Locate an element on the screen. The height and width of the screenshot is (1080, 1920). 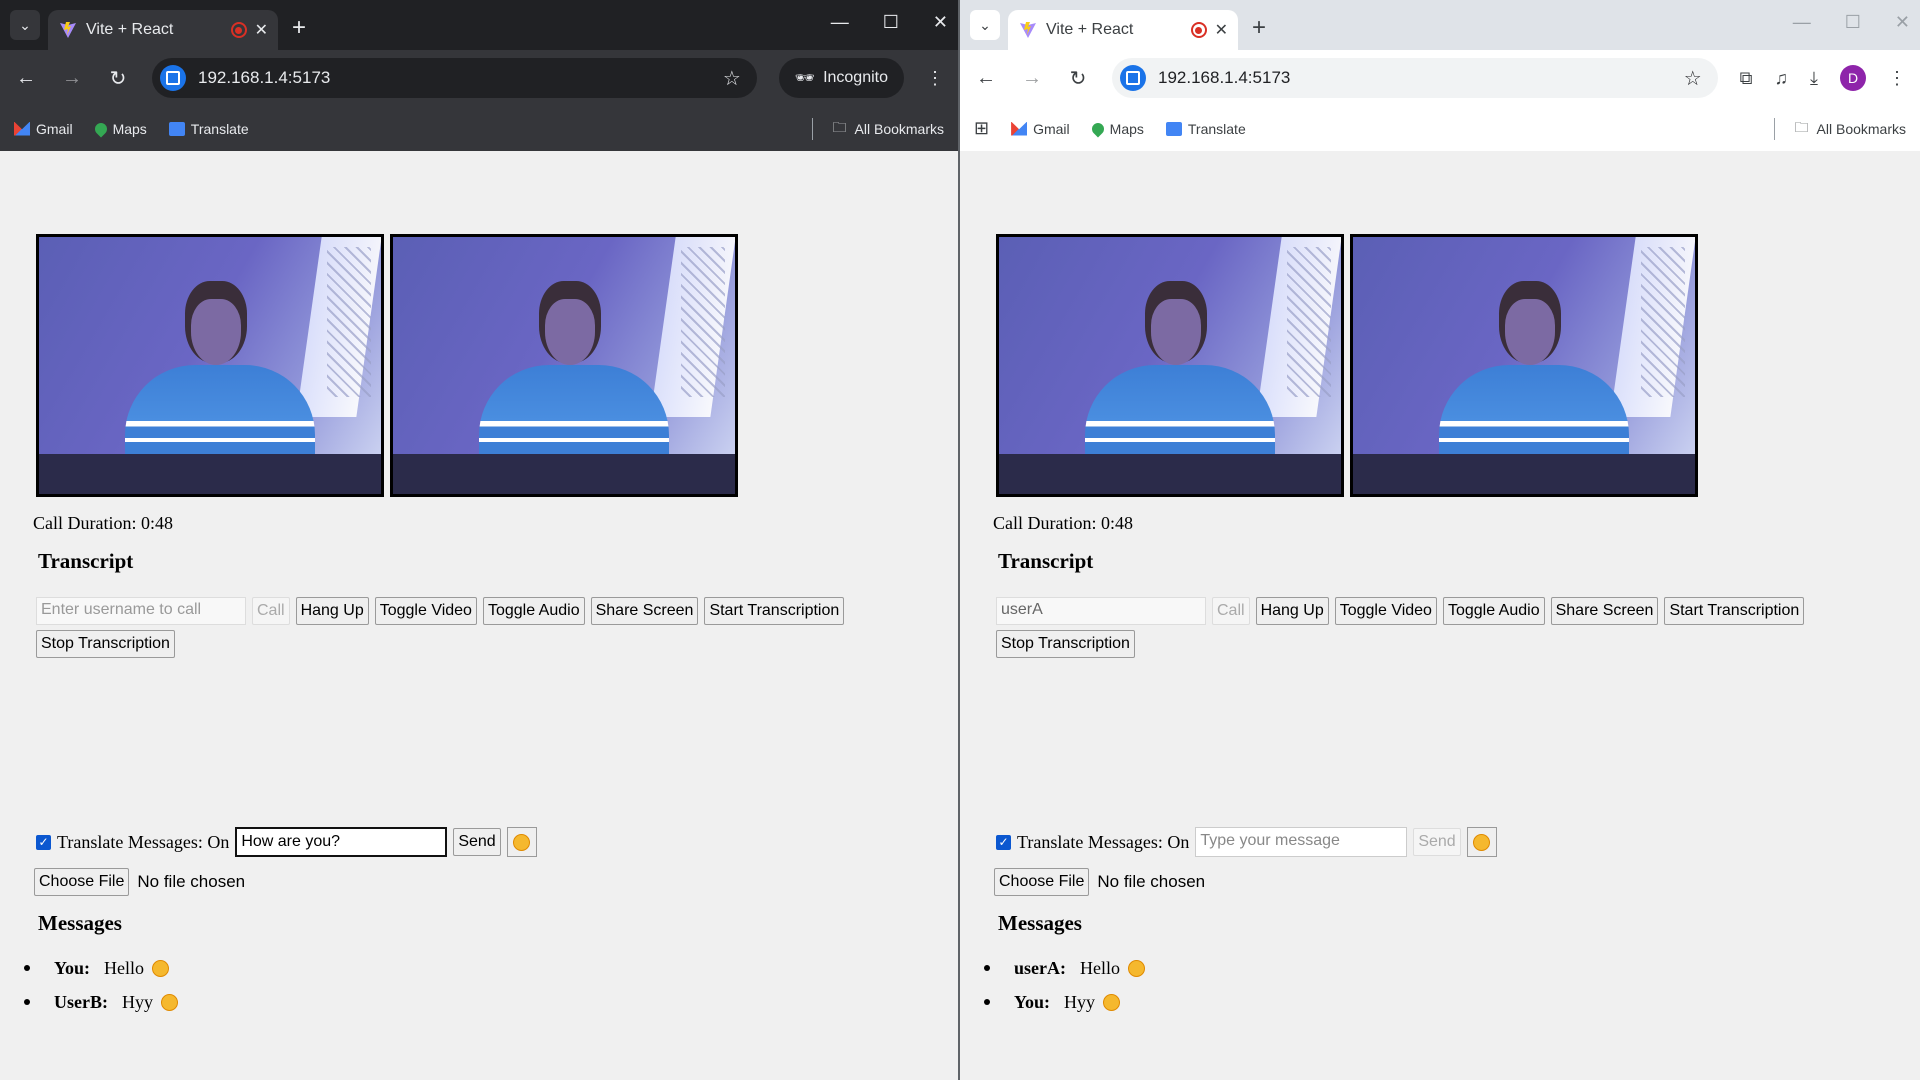
call-duration: Call Duration: 0:48 is located at coordinates (103, 523).